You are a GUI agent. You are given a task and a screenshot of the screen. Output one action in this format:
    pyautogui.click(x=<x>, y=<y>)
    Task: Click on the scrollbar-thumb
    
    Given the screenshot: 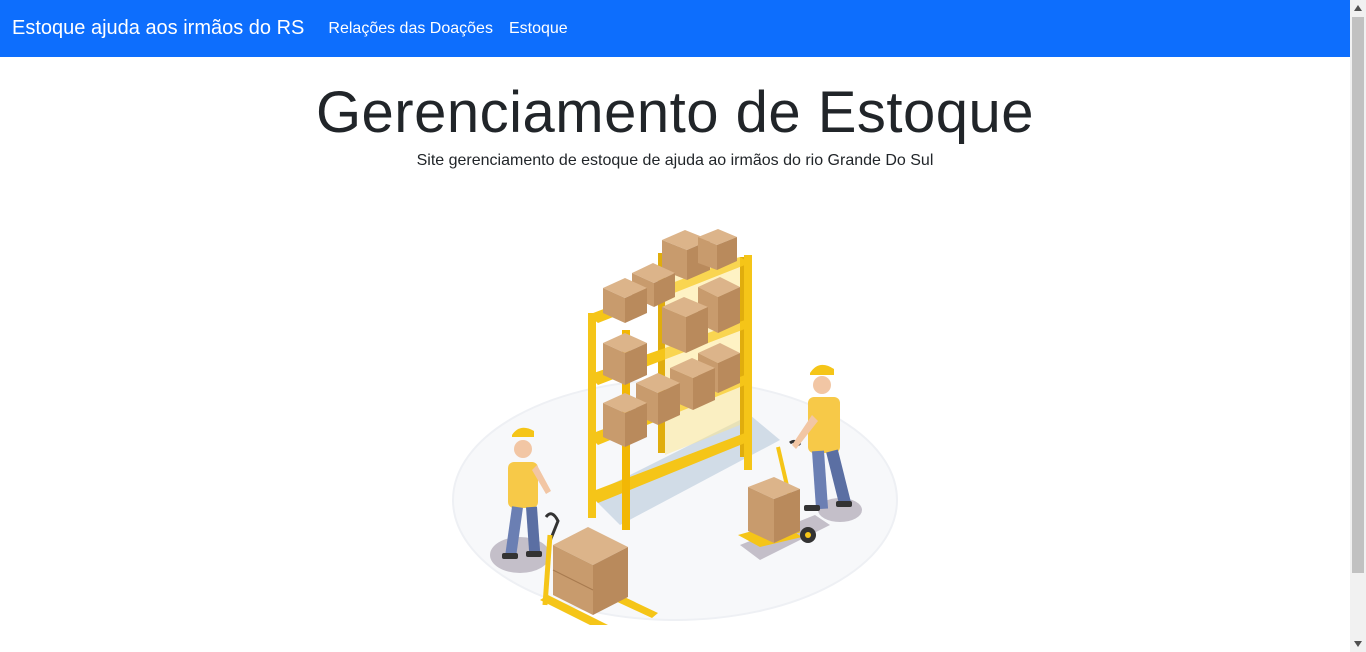 What is the action you would take?
    pyautogui.click(x=1358, y=295)
    